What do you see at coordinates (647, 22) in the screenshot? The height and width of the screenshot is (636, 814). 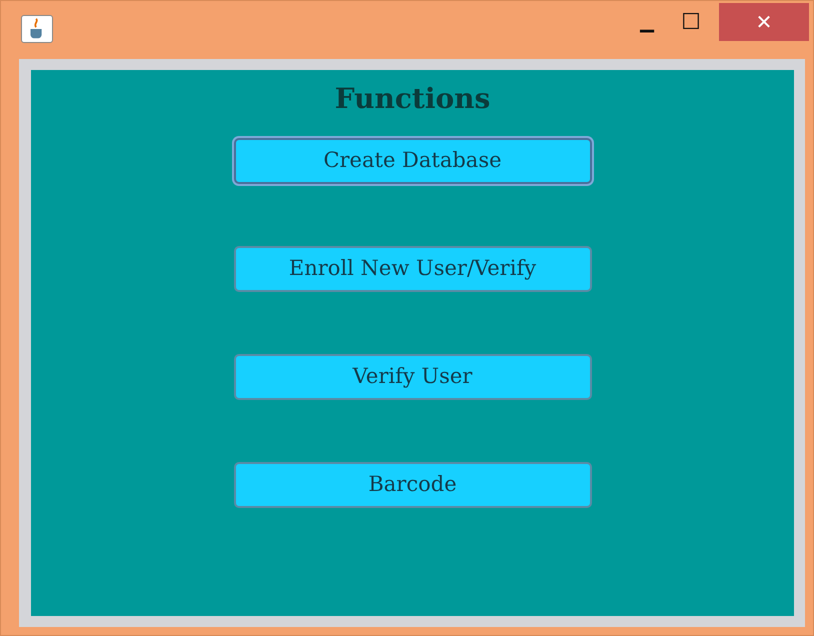 I see `minimize-button: ▁` at bounding box center [647, 22].